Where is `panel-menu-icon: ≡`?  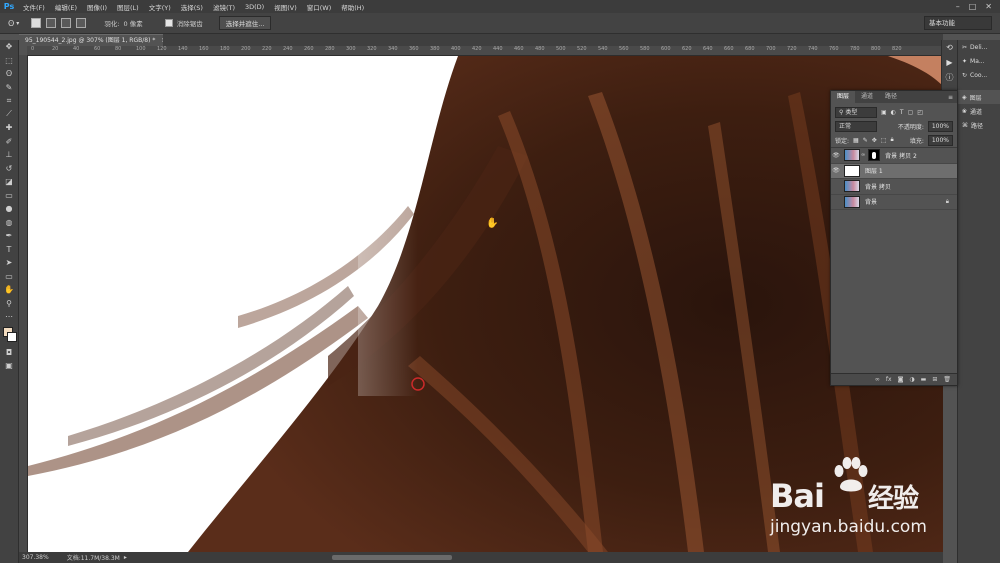 panel-menu-icon: ≡ is located at coordinates (952, 97).